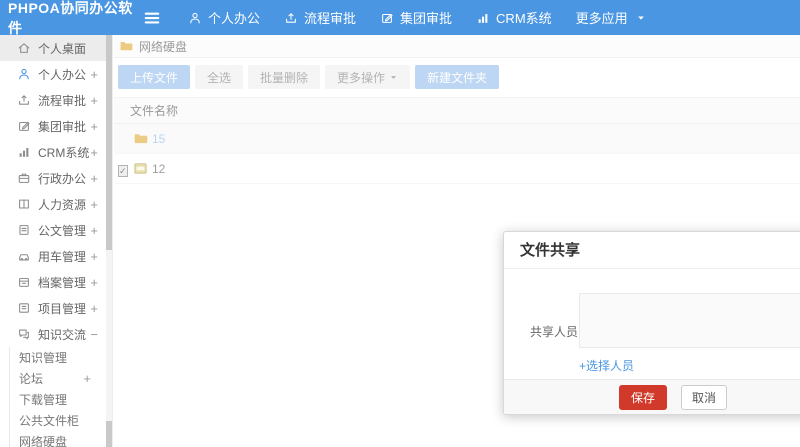 The image size is (800, 447). Describe the element at coordinates (642, 397) in the screenshot. I see `save-button: 保存` at that location.